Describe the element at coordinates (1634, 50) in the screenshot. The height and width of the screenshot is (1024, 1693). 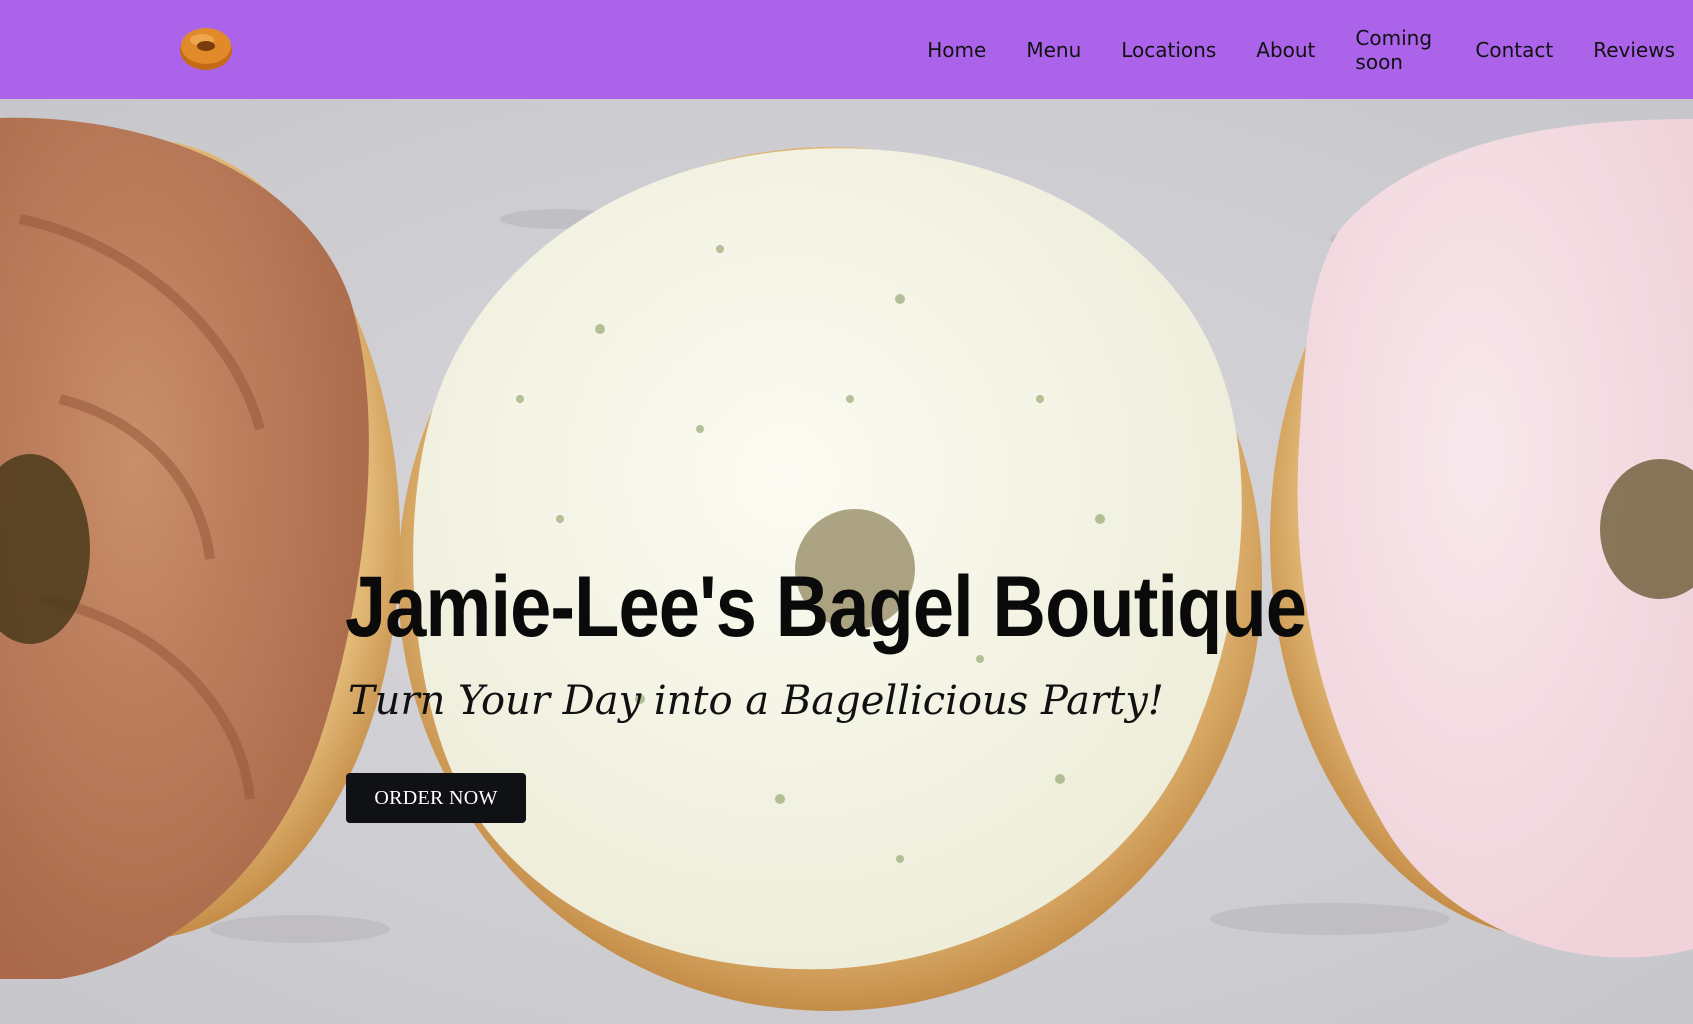
I see `nav-reviews: Reviews` at that location.